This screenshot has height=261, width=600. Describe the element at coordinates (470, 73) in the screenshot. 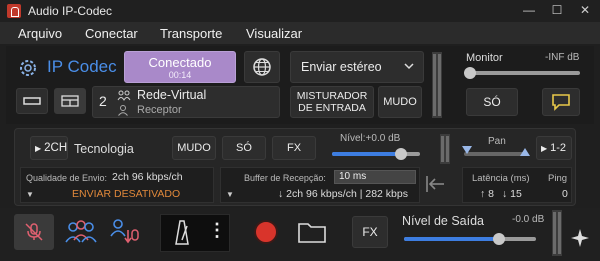

I see `monitor-slider-knob` at that location.